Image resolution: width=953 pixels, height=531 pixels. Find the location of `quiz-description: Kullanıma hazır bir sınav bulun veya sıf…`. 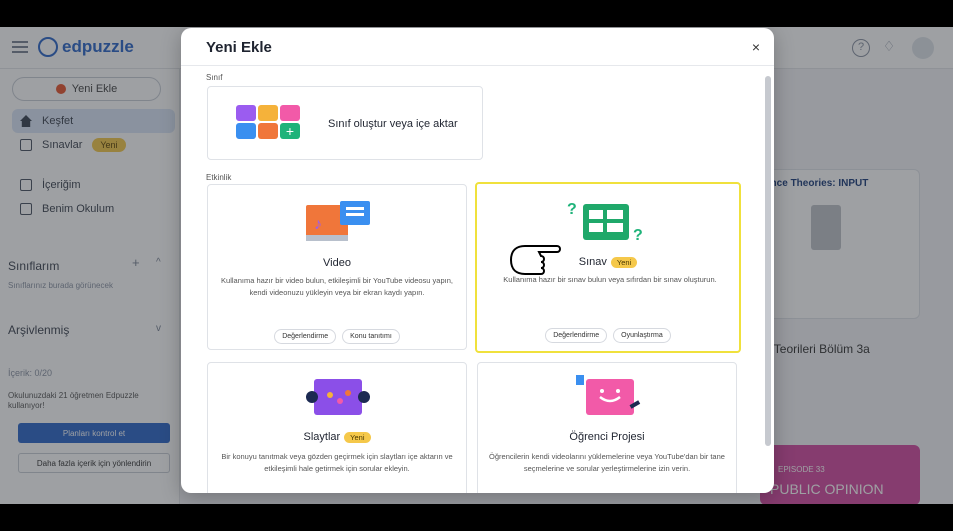

quiz-description: Kullanıma hazır bir sınav bulun veya sıf… is located at coordinates (610, 279).